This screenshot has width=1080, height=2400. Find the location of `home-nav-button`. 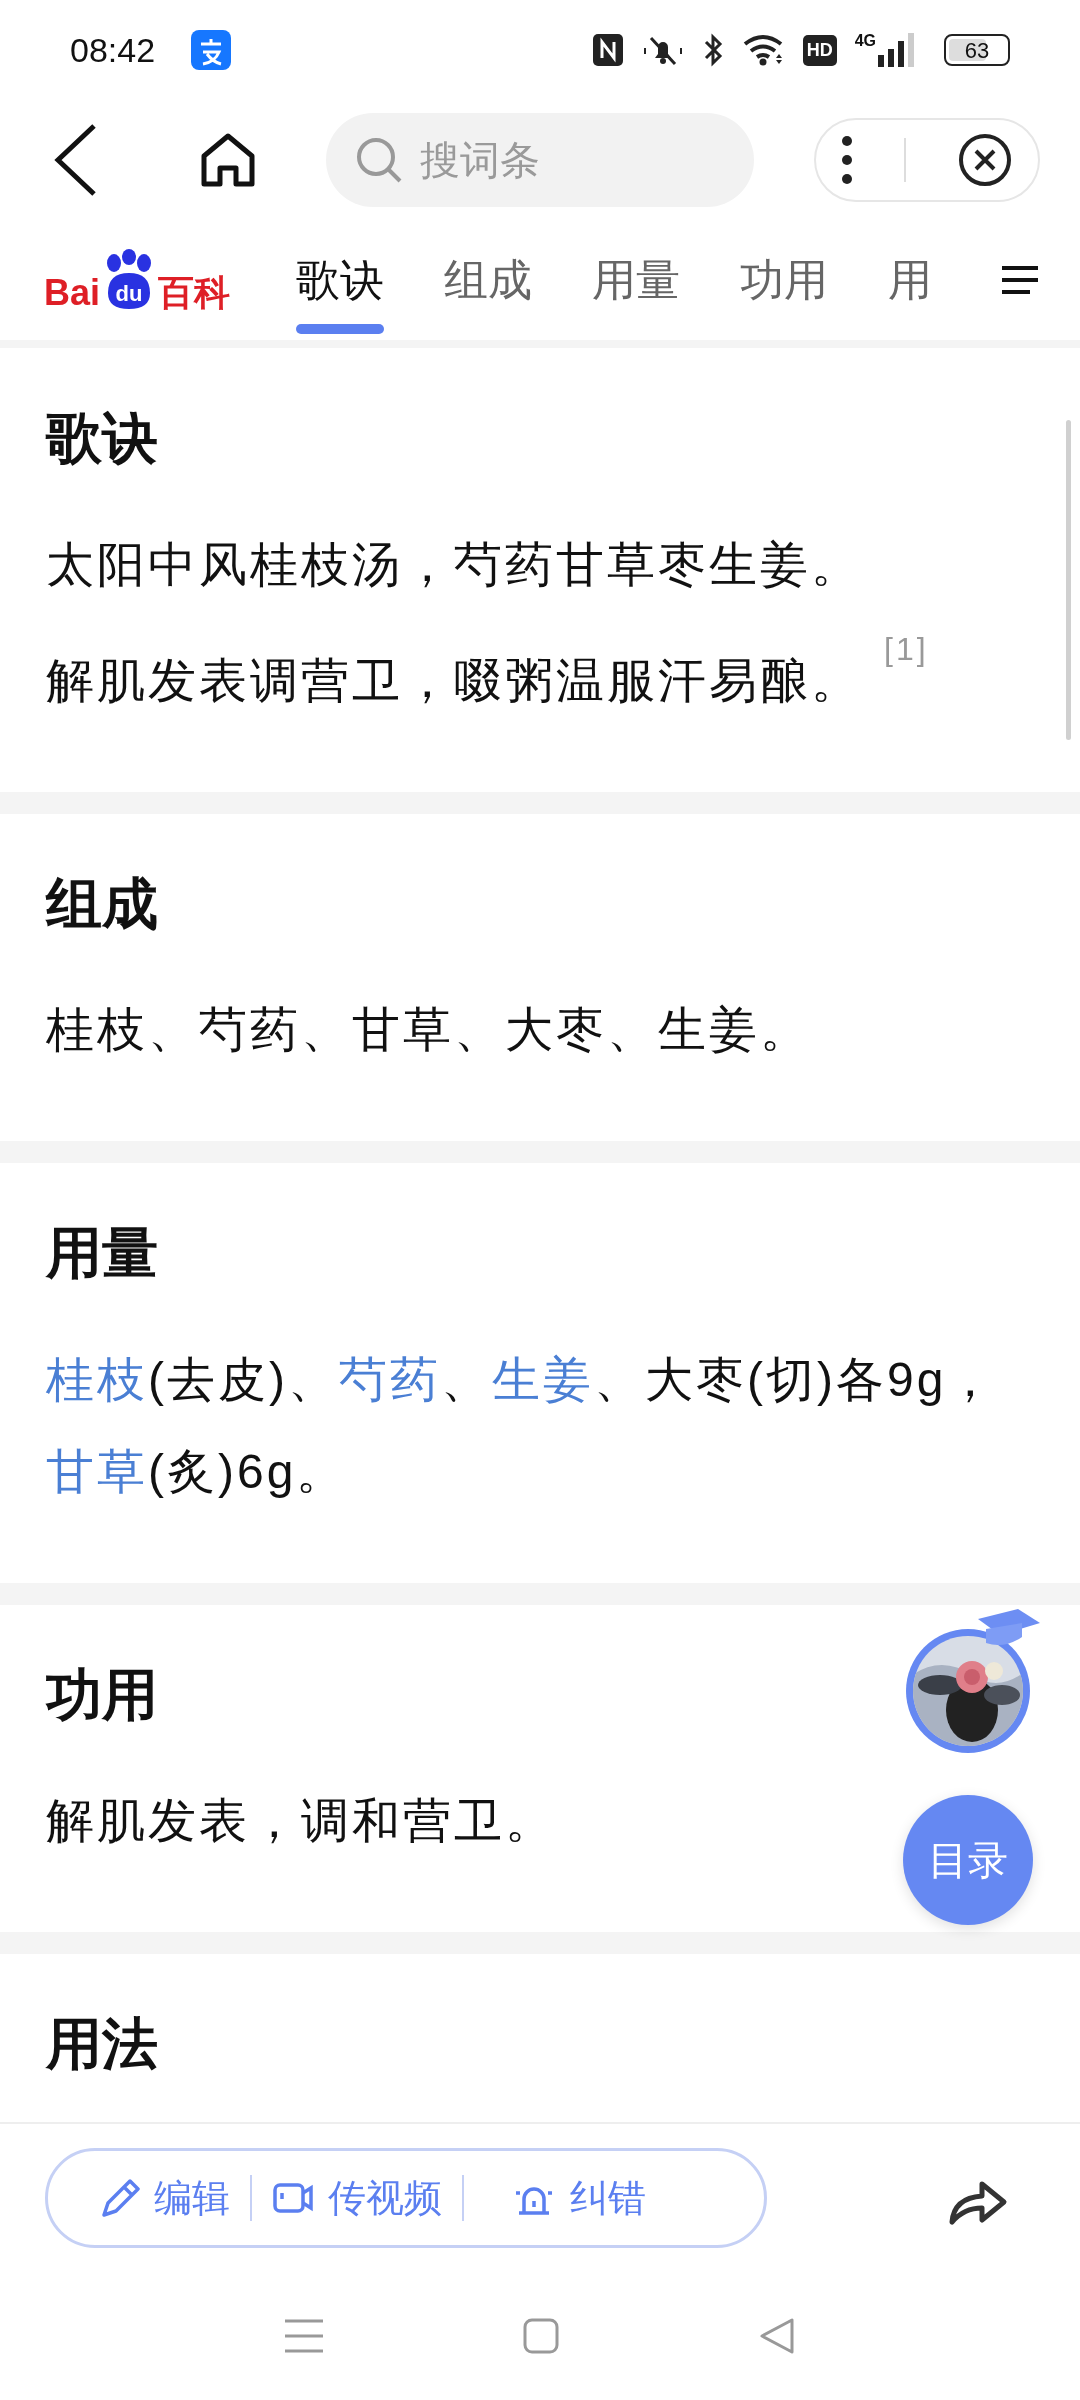

home-nav-button is located at coordinates (541, 2336).